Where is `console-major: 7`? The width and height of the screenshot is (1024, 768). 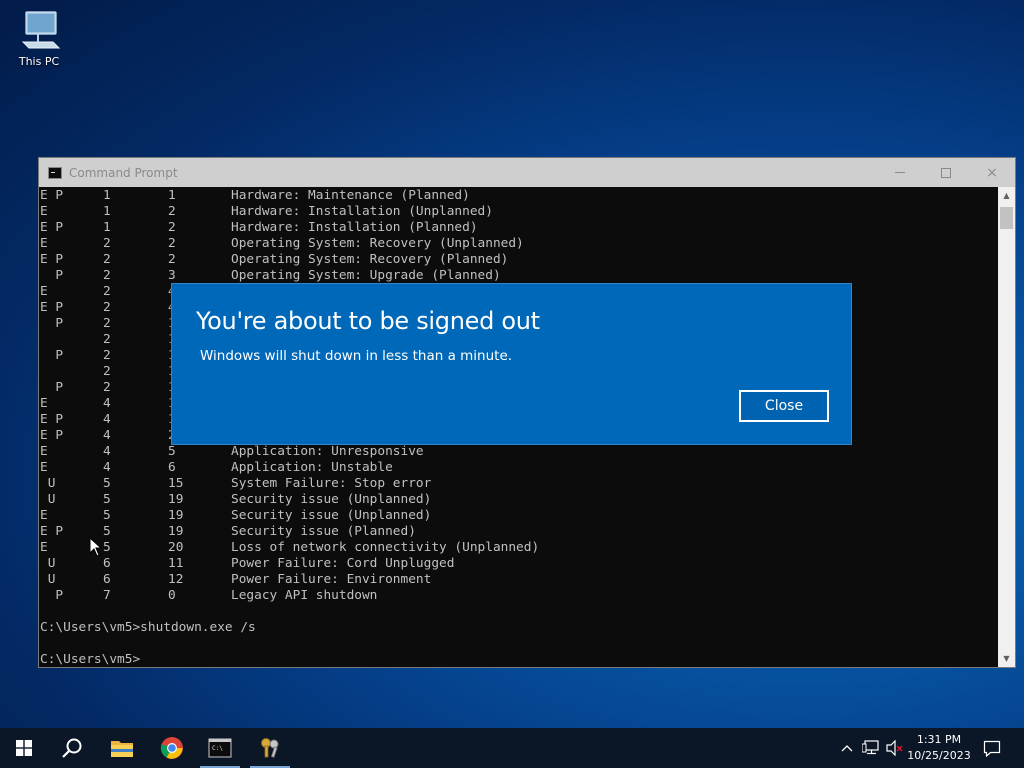 console-major: 7 is located at coordinates (107, 595).